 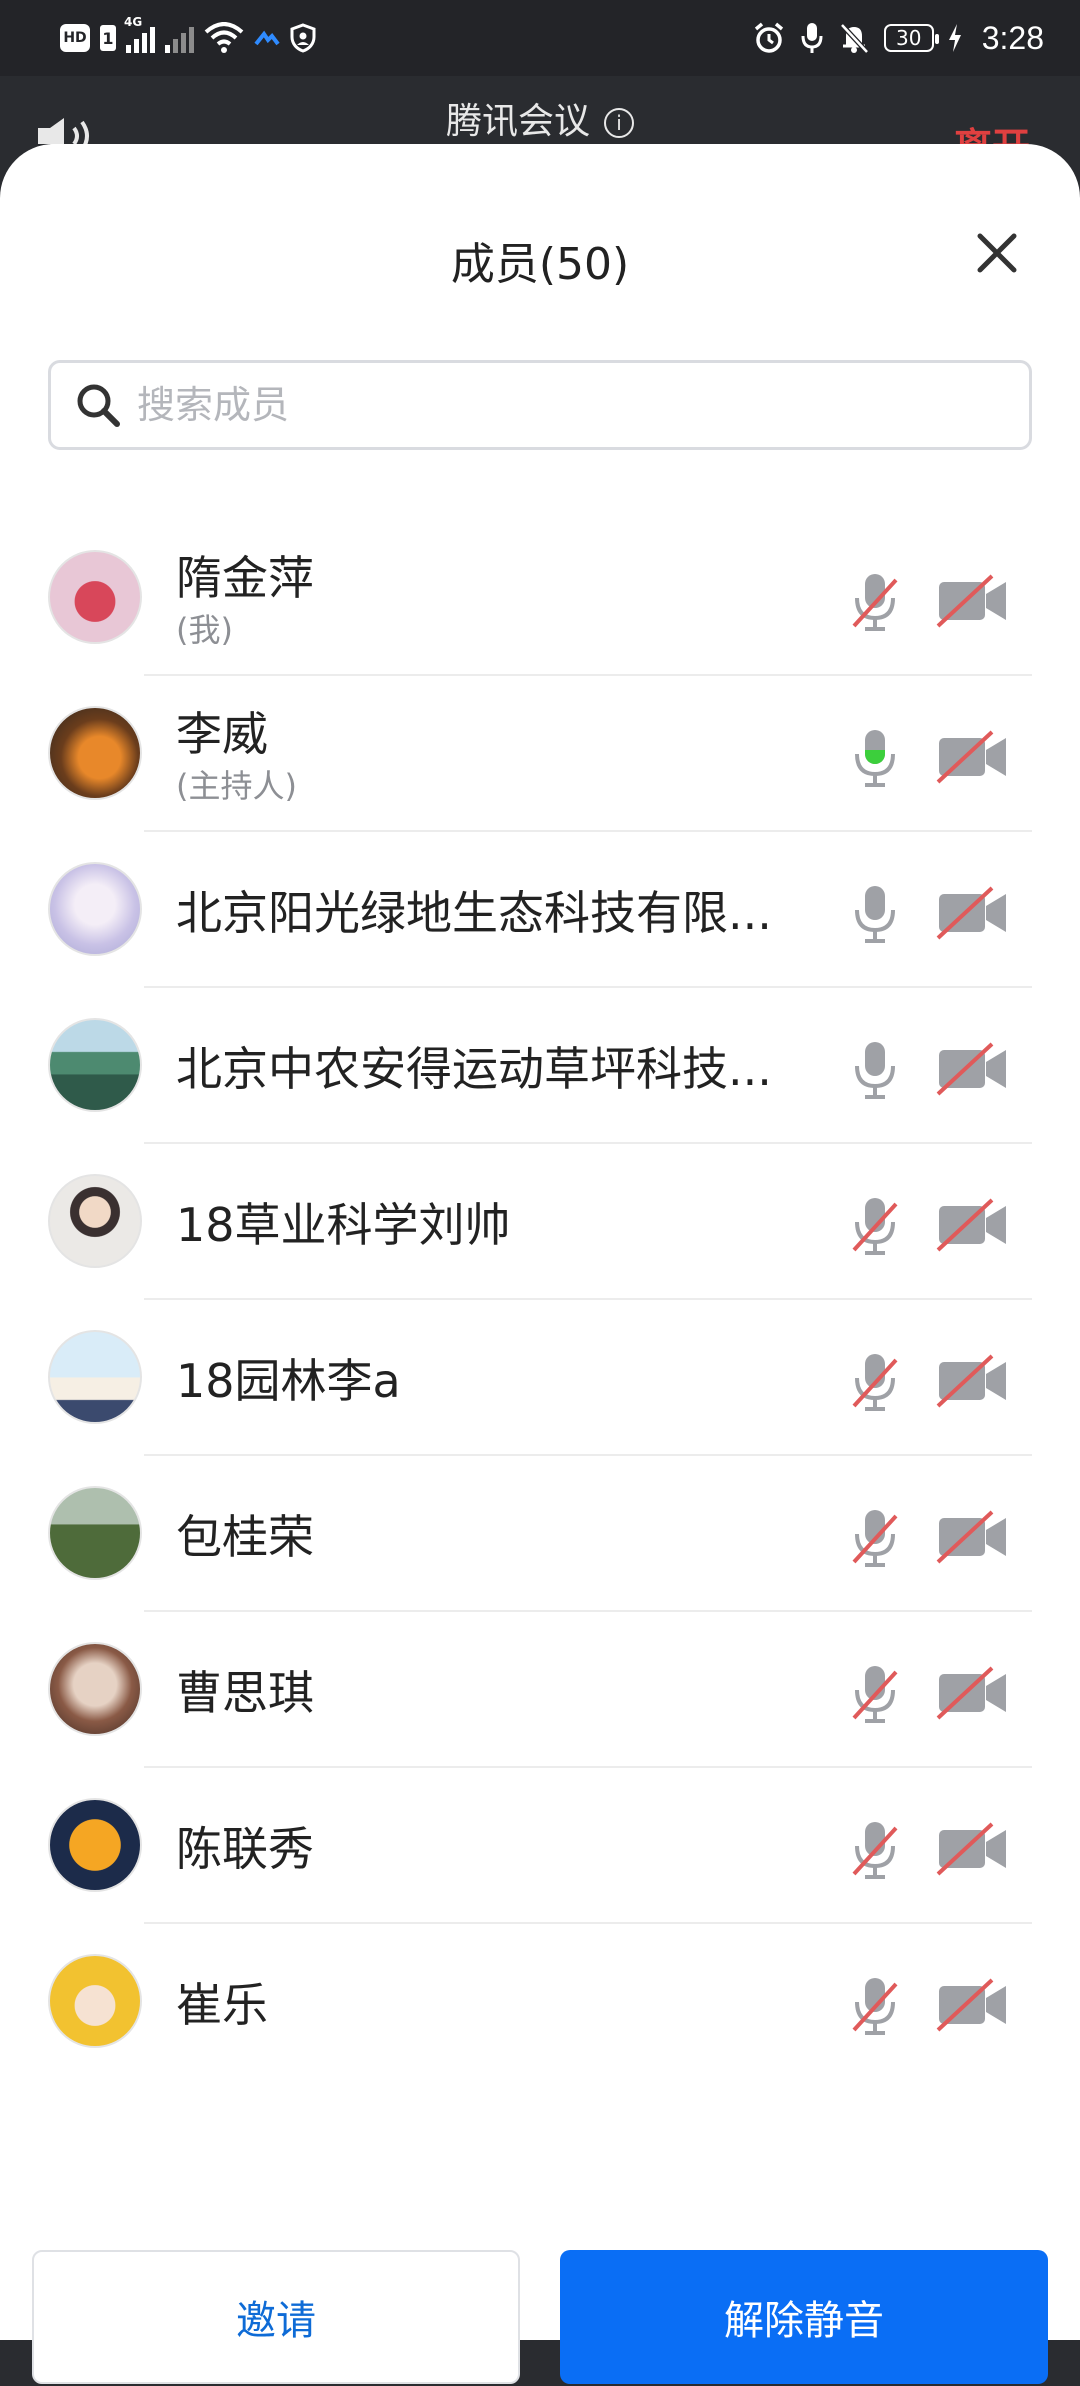 I want to click on member-name: 陈联秀, so click(x=245, y=1849).